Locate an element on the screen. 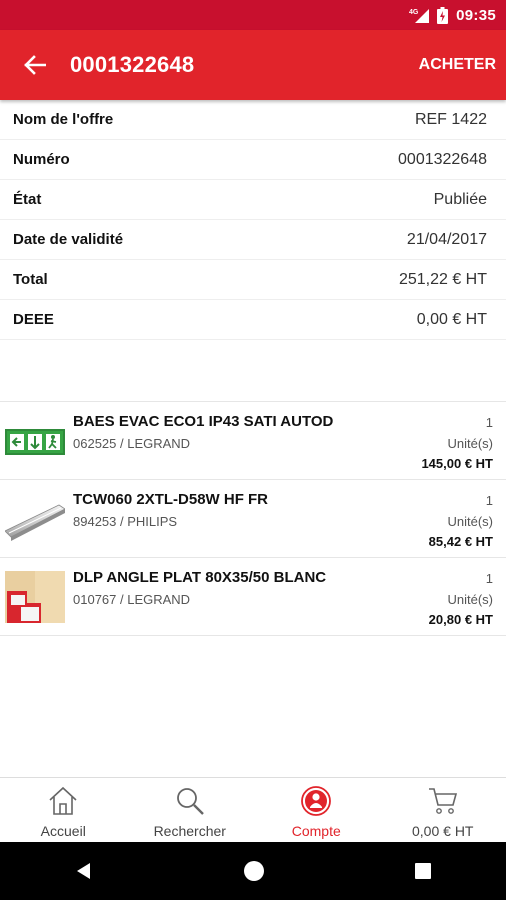  detail-value: 251,22 € HT is located at coordinates (442, 279).